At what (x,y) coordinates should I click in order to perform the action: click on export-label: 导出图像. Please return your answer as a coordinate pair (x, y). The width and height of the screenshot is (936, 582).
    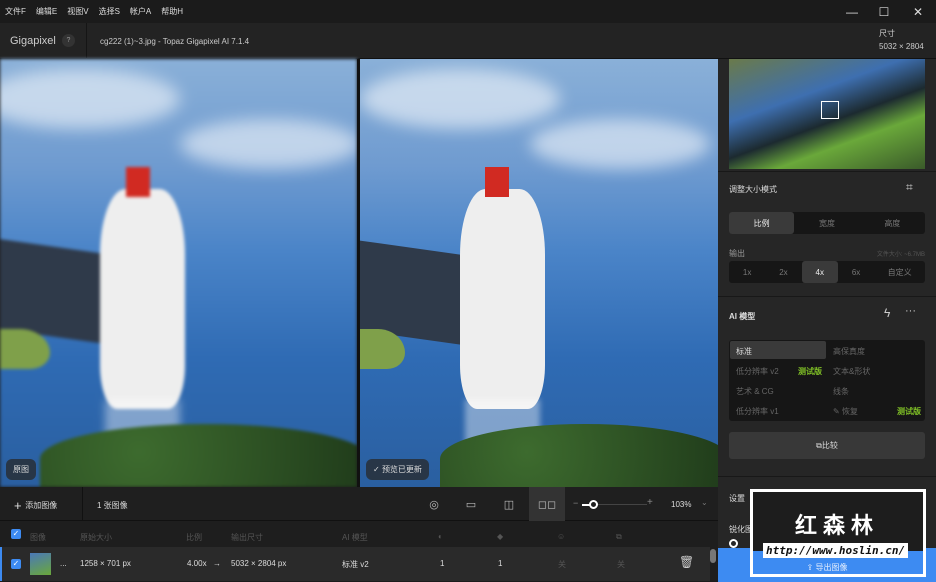
    Looking at the image, I should click on (831, 567).